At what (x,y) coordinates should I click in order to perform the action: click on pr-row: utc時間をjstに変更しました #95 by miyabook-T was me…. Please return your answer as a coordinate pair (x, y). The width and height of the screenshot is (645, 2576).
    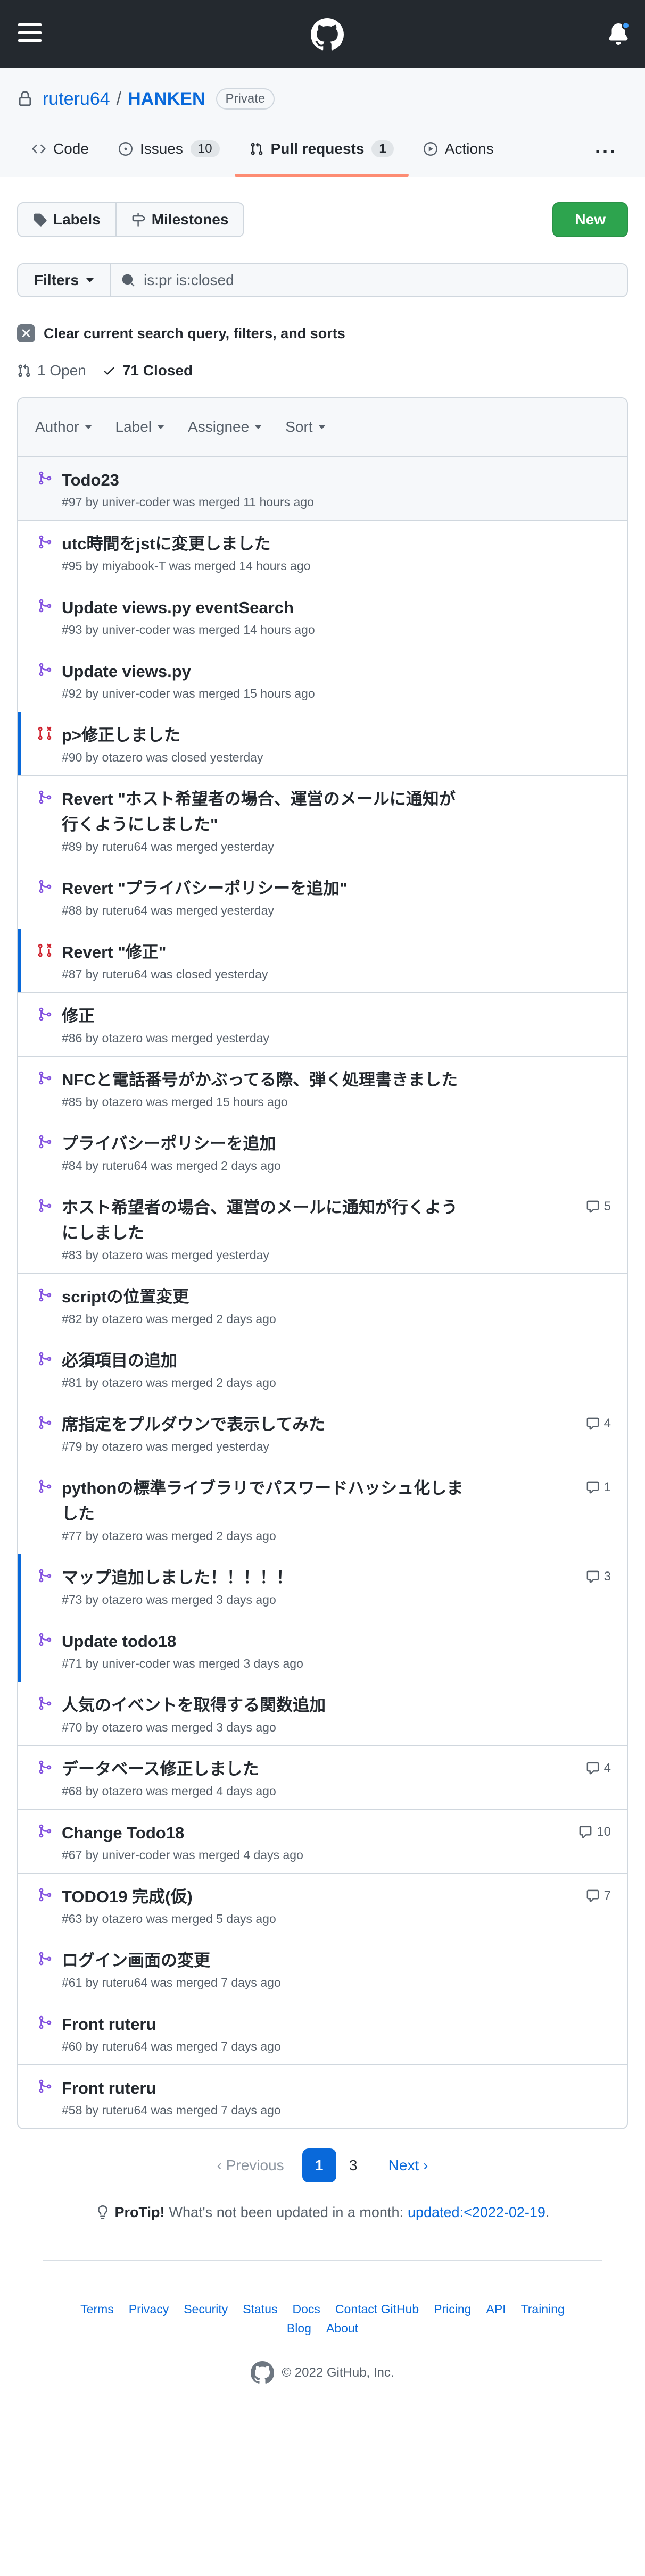
    Looking at the image, I should click on (322, 552).